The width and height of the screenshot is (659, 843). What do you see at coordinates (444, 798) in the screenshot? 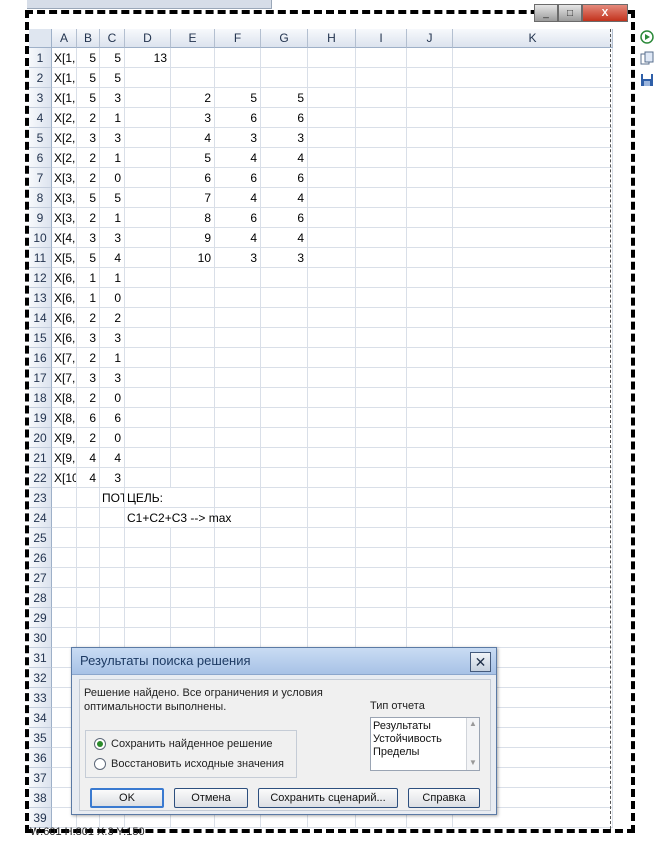
I see `help-button: Справка` at bounding box center [444, 798].